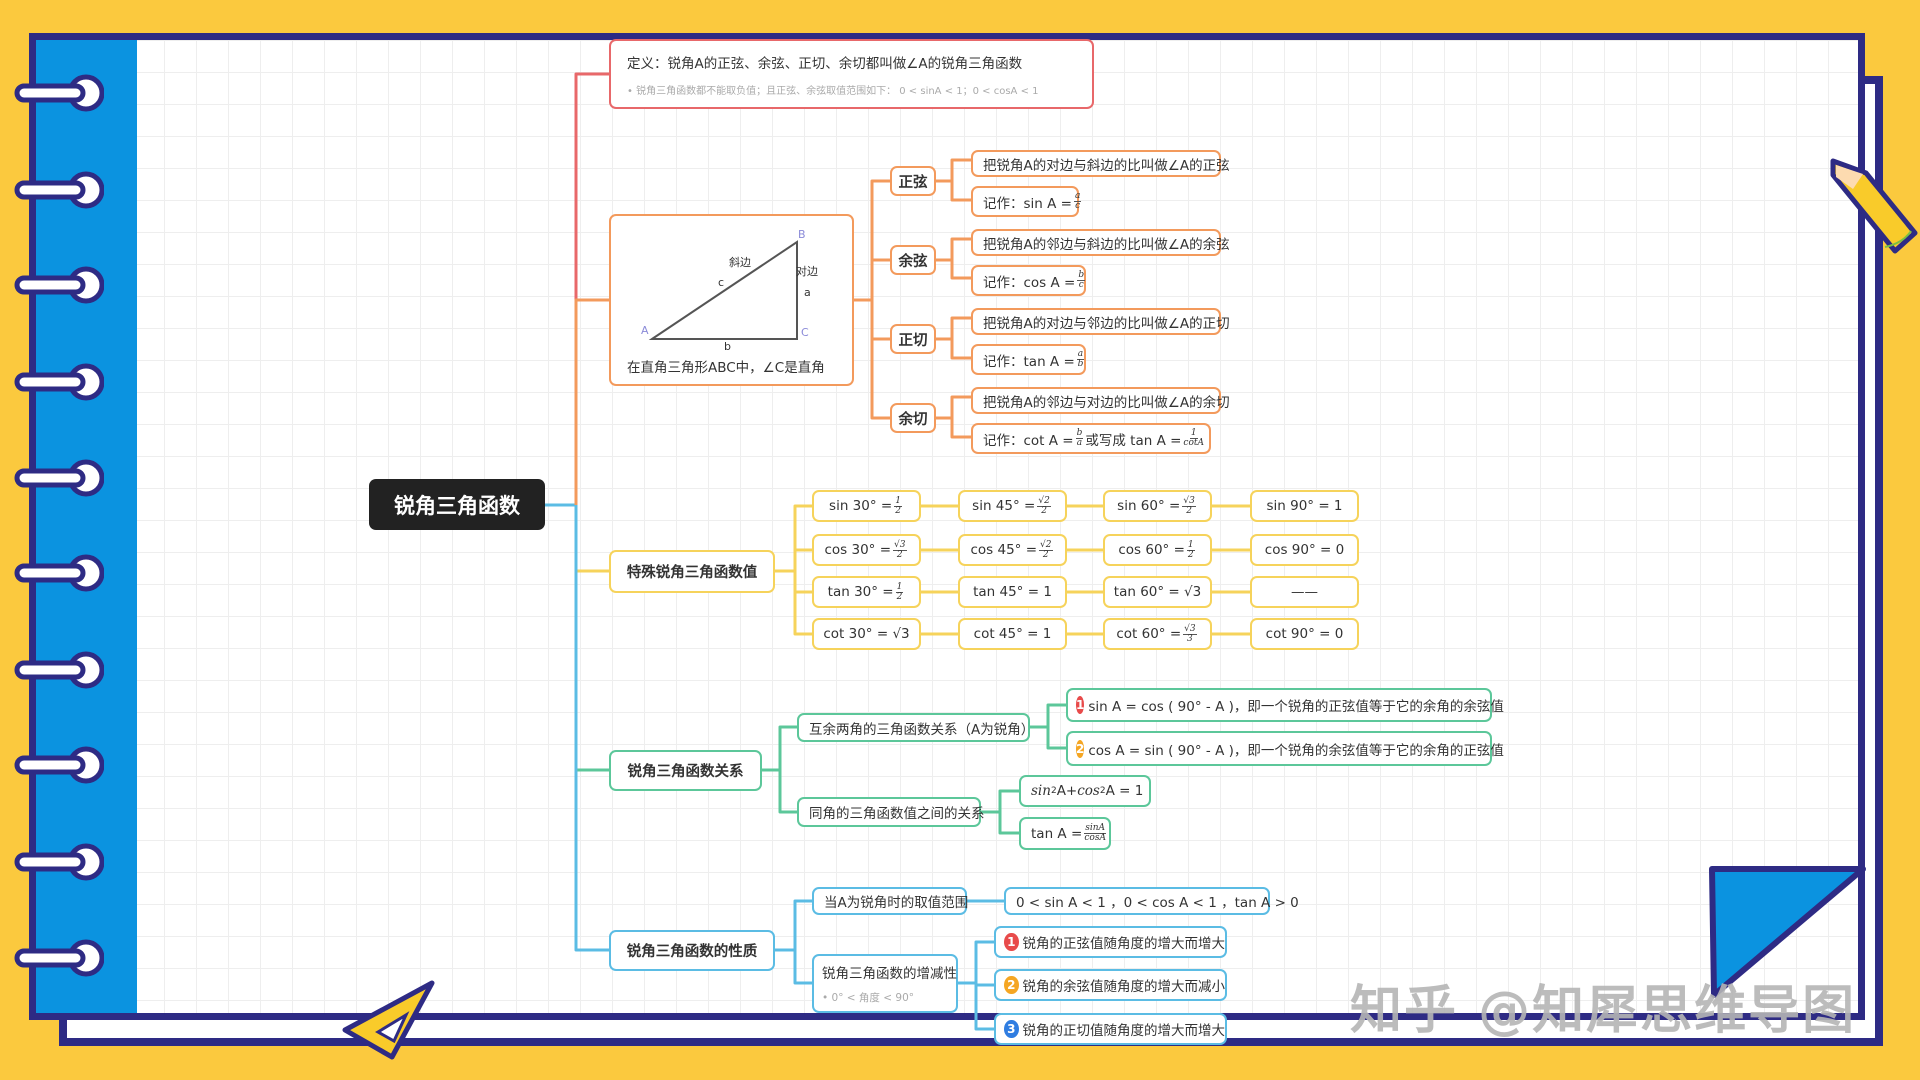 The width and height of the screenshot is (1920, 1080). What do you see at coordinates (1004, 550) in the screenshot?
I see `formula-text: cos 45° =` at bounding box center [1004, 550].